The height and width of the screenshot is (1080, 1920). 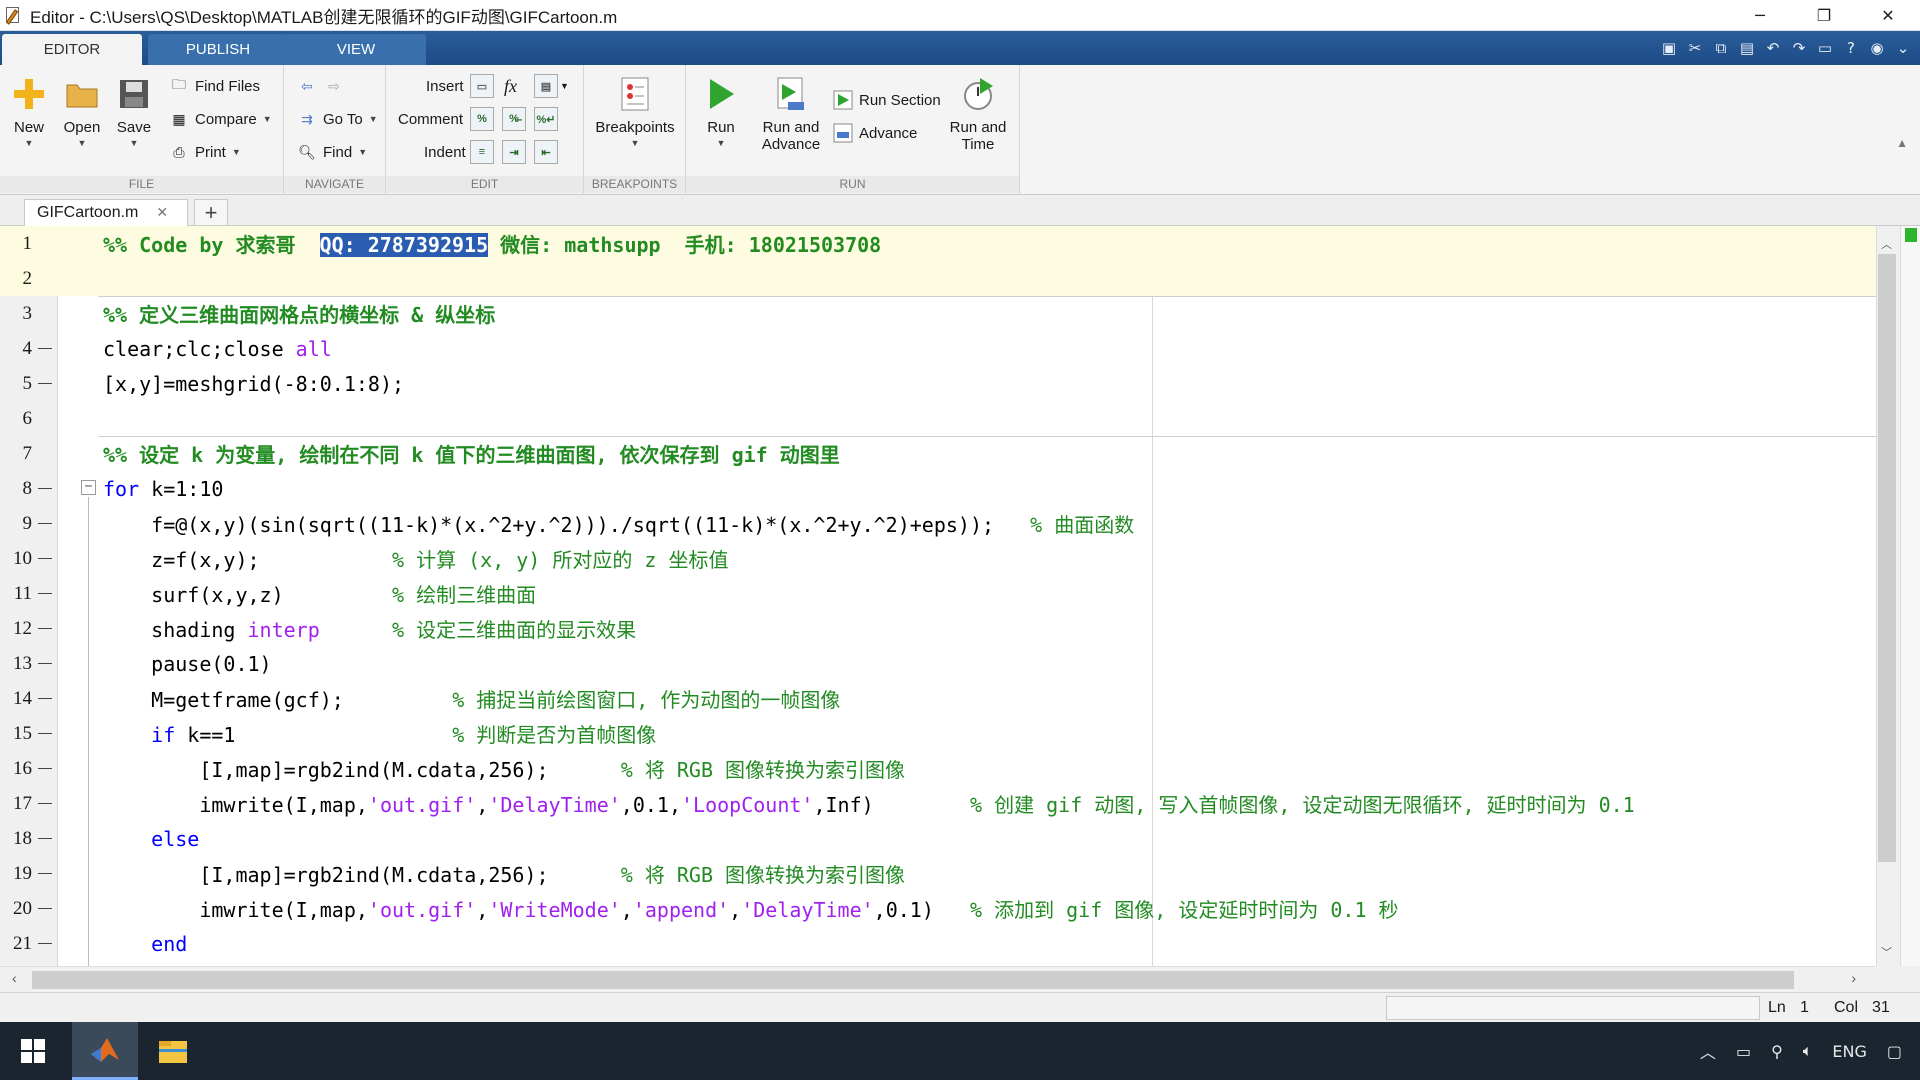 What do you see at coordinates (1886, 244) in the screenshot?
I see `scroll-up-icon: ︿` at bounding box center [1886, 244].